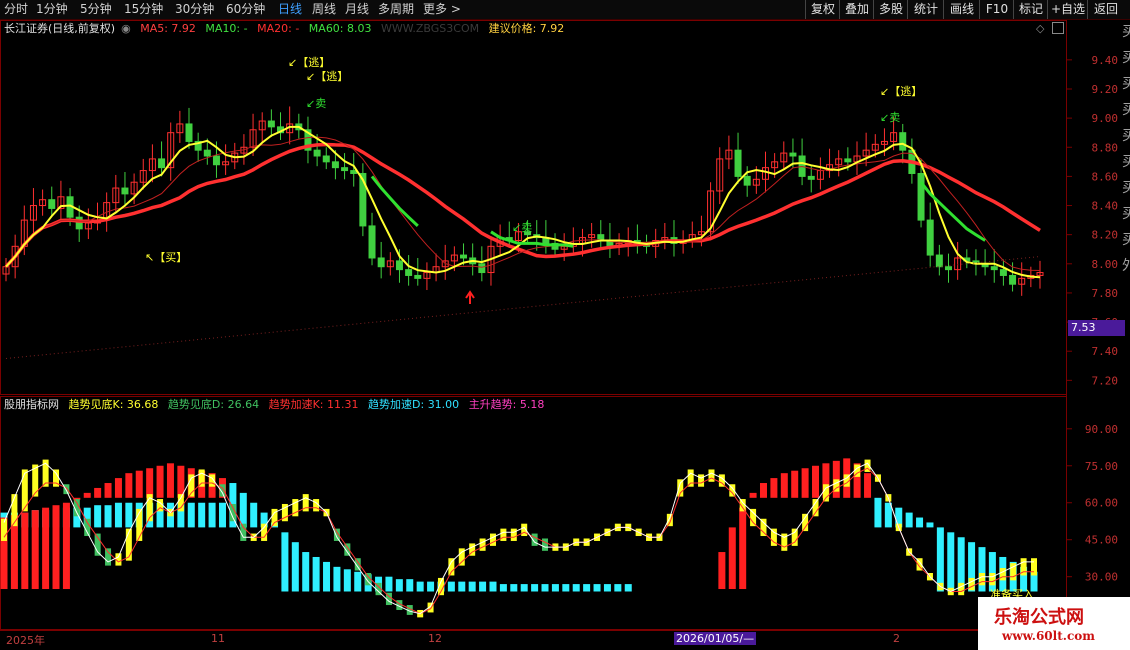 The height and width of the screenshot is (650, 1130). Describe the element at coordinates (324, 9) in the screenshot. I see `tab-weekly: 周线` at that location.